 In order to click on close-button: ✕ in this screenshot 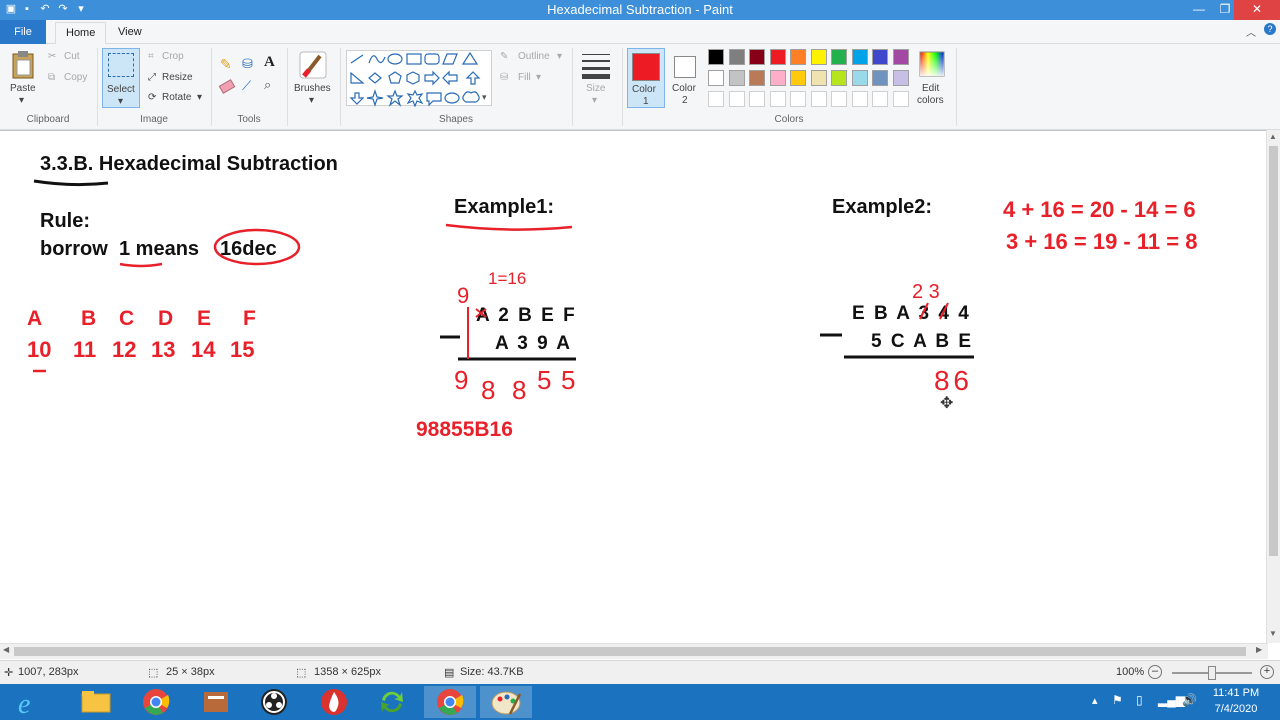, I will do `click(1257, 10)`.